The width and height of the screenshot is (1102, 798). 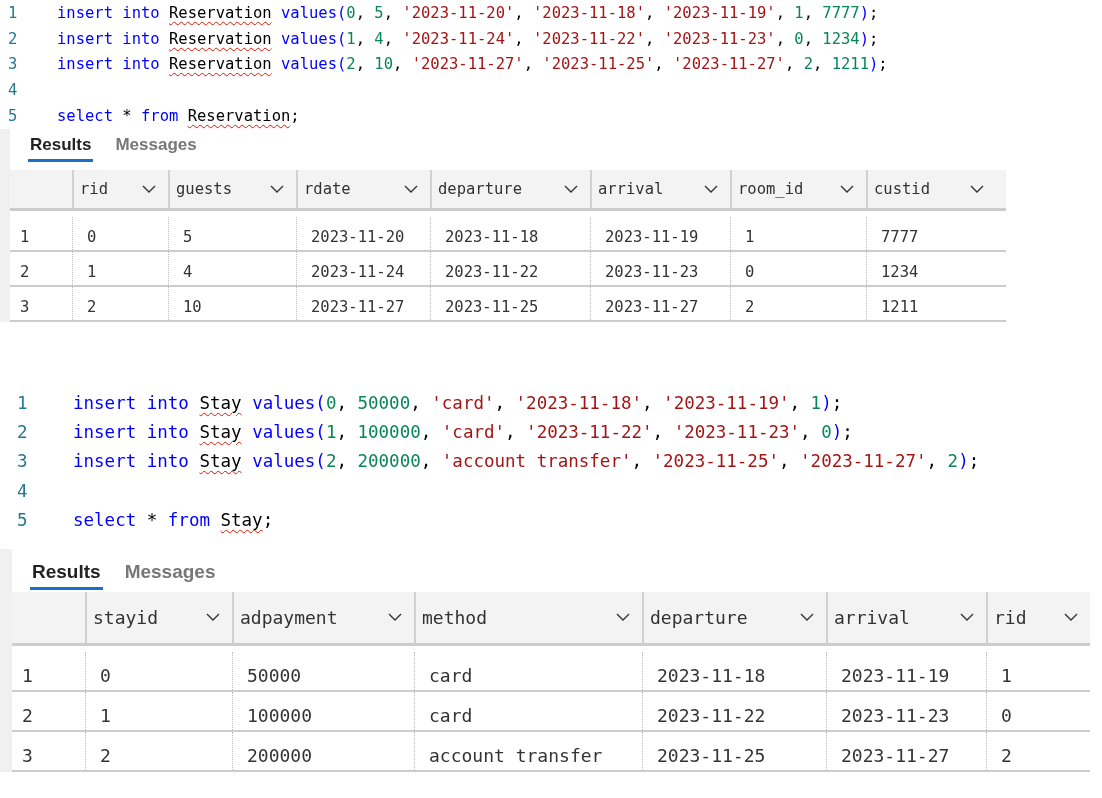 I want to click on code-line: select * from Reservation;, so click(x=178, y=116).